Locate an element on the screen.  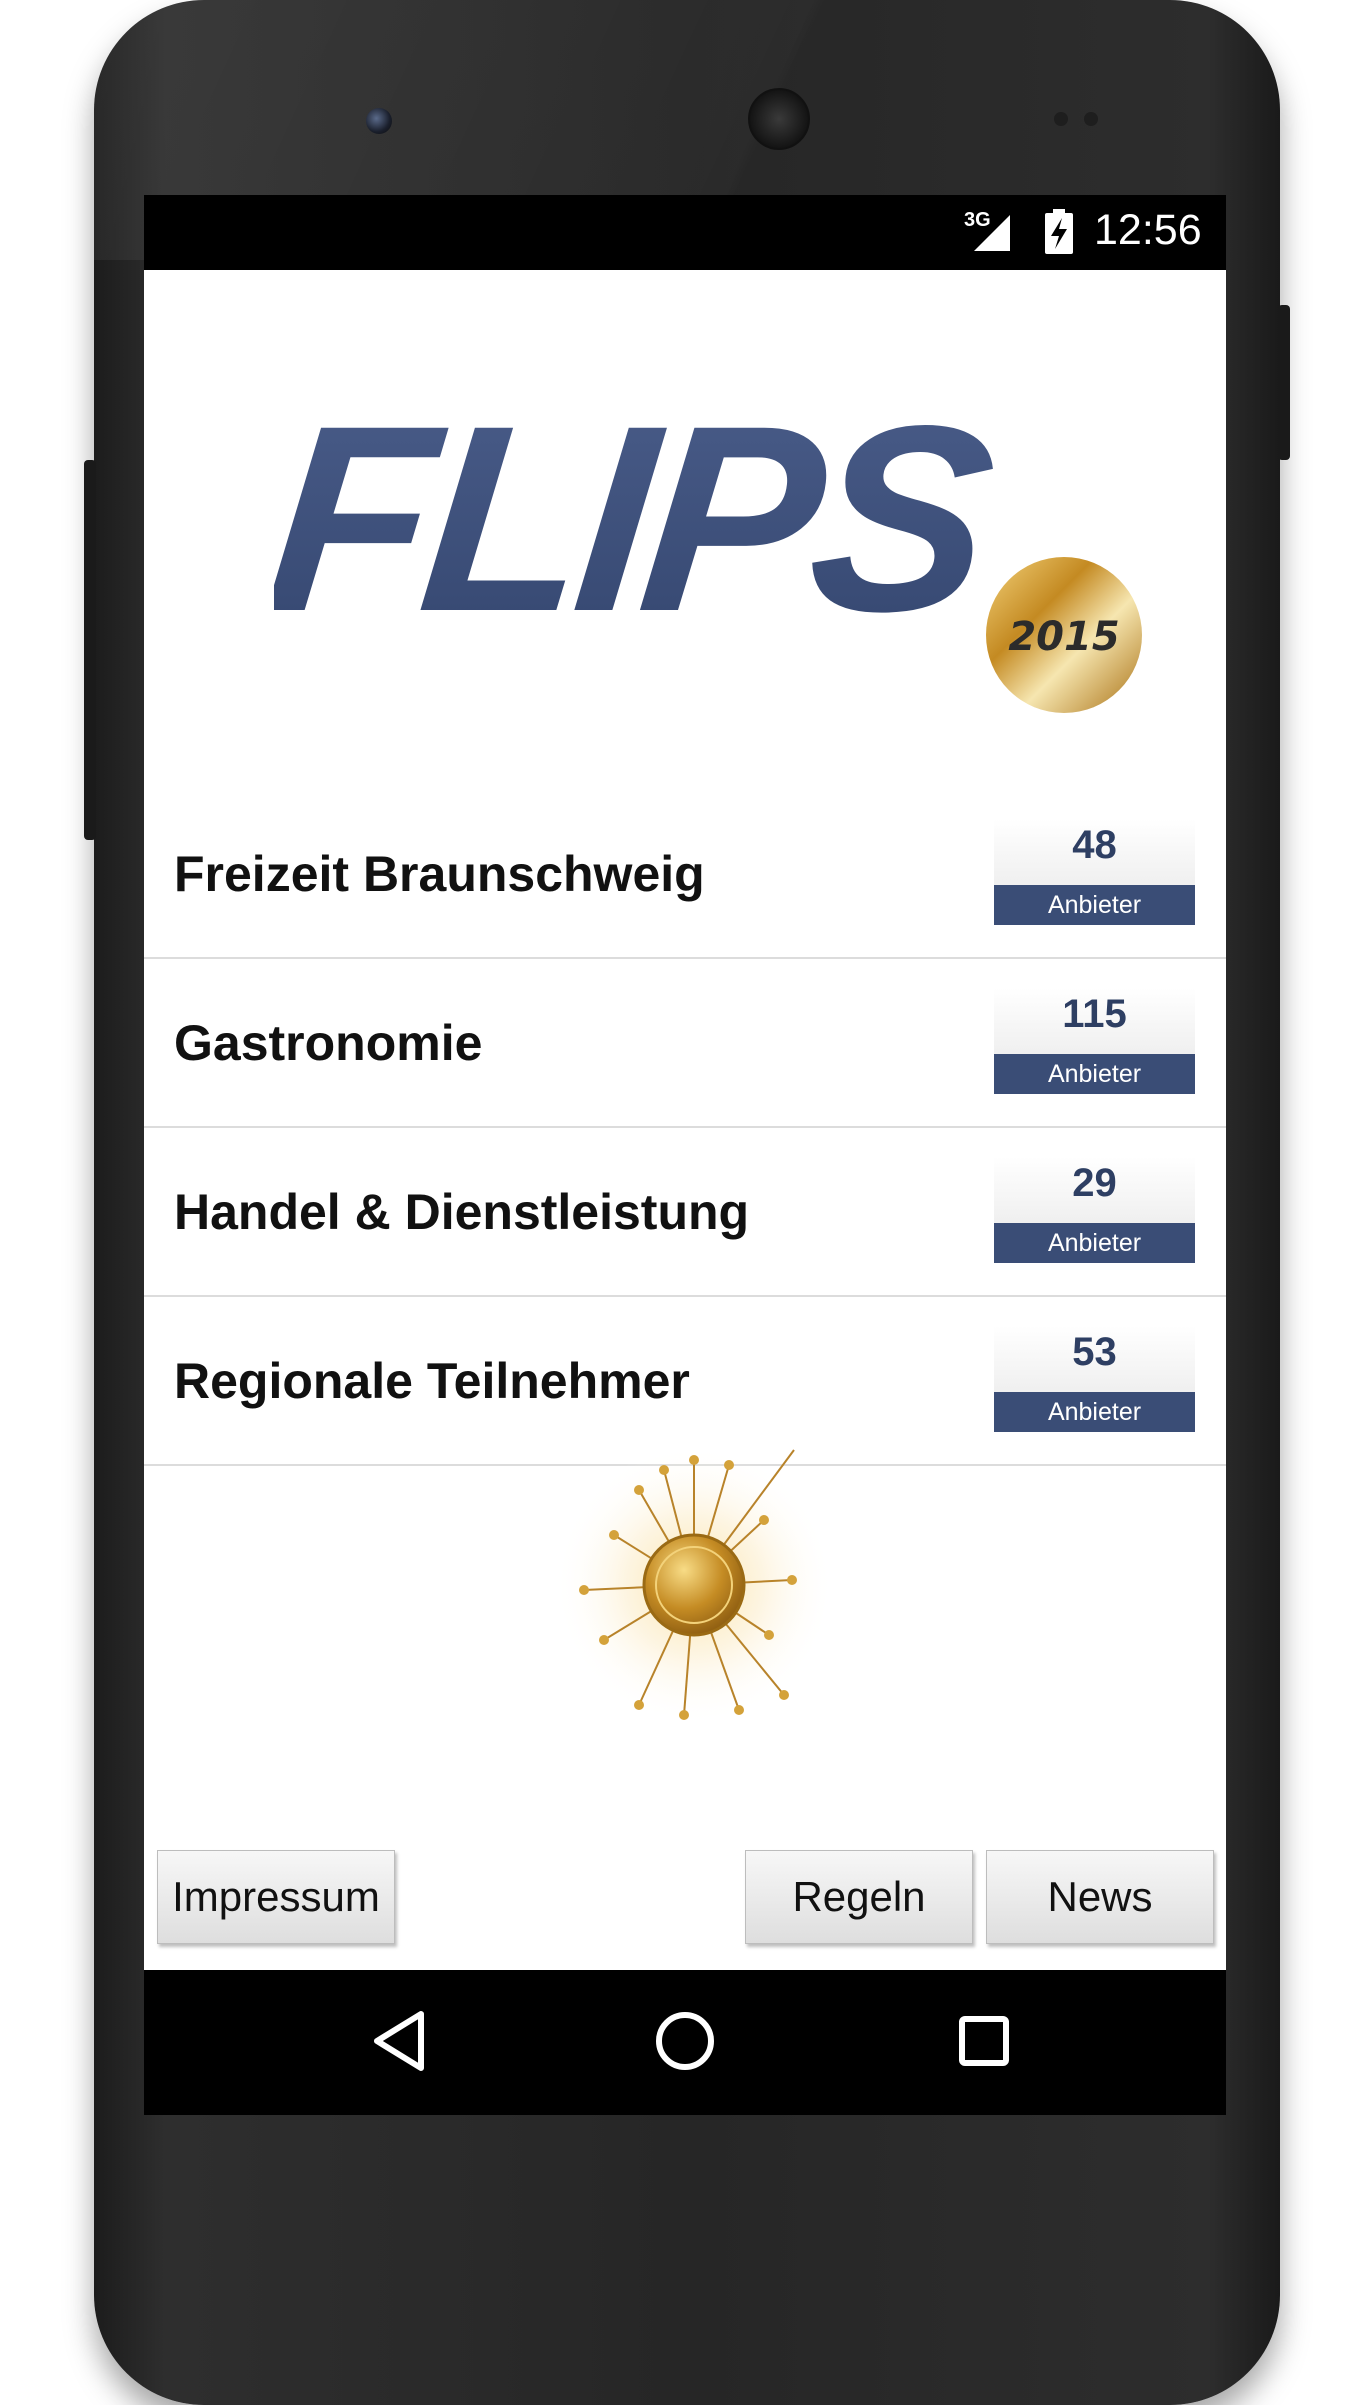
category-name: Regionale Teilnehmer is located at coordinates (432, 1380).